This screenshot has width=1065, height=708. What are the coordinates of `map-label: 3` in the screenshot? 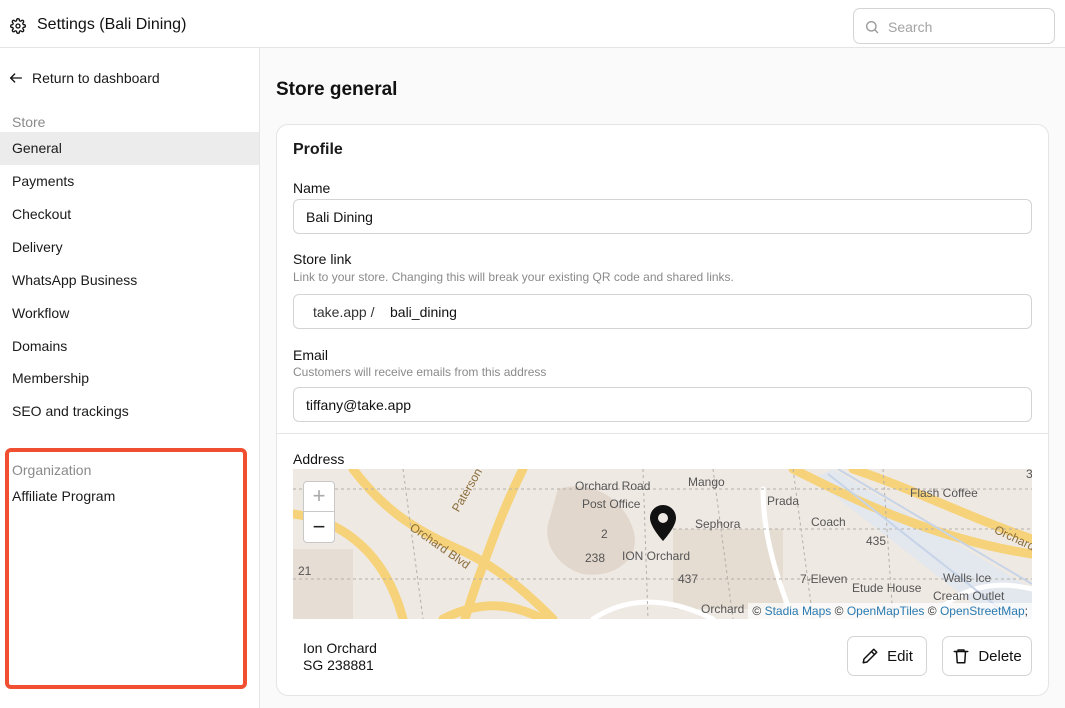 It's located at (1029, 475).